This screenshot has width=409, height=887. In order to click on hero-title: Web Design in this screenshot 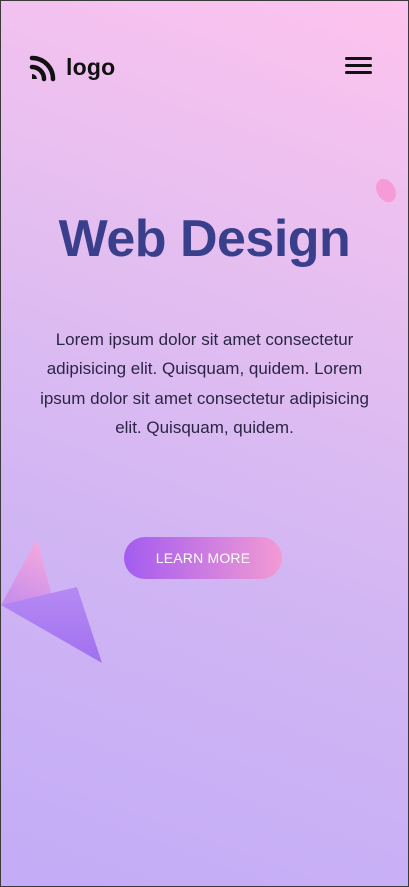, I will do `click(204, 239)`.